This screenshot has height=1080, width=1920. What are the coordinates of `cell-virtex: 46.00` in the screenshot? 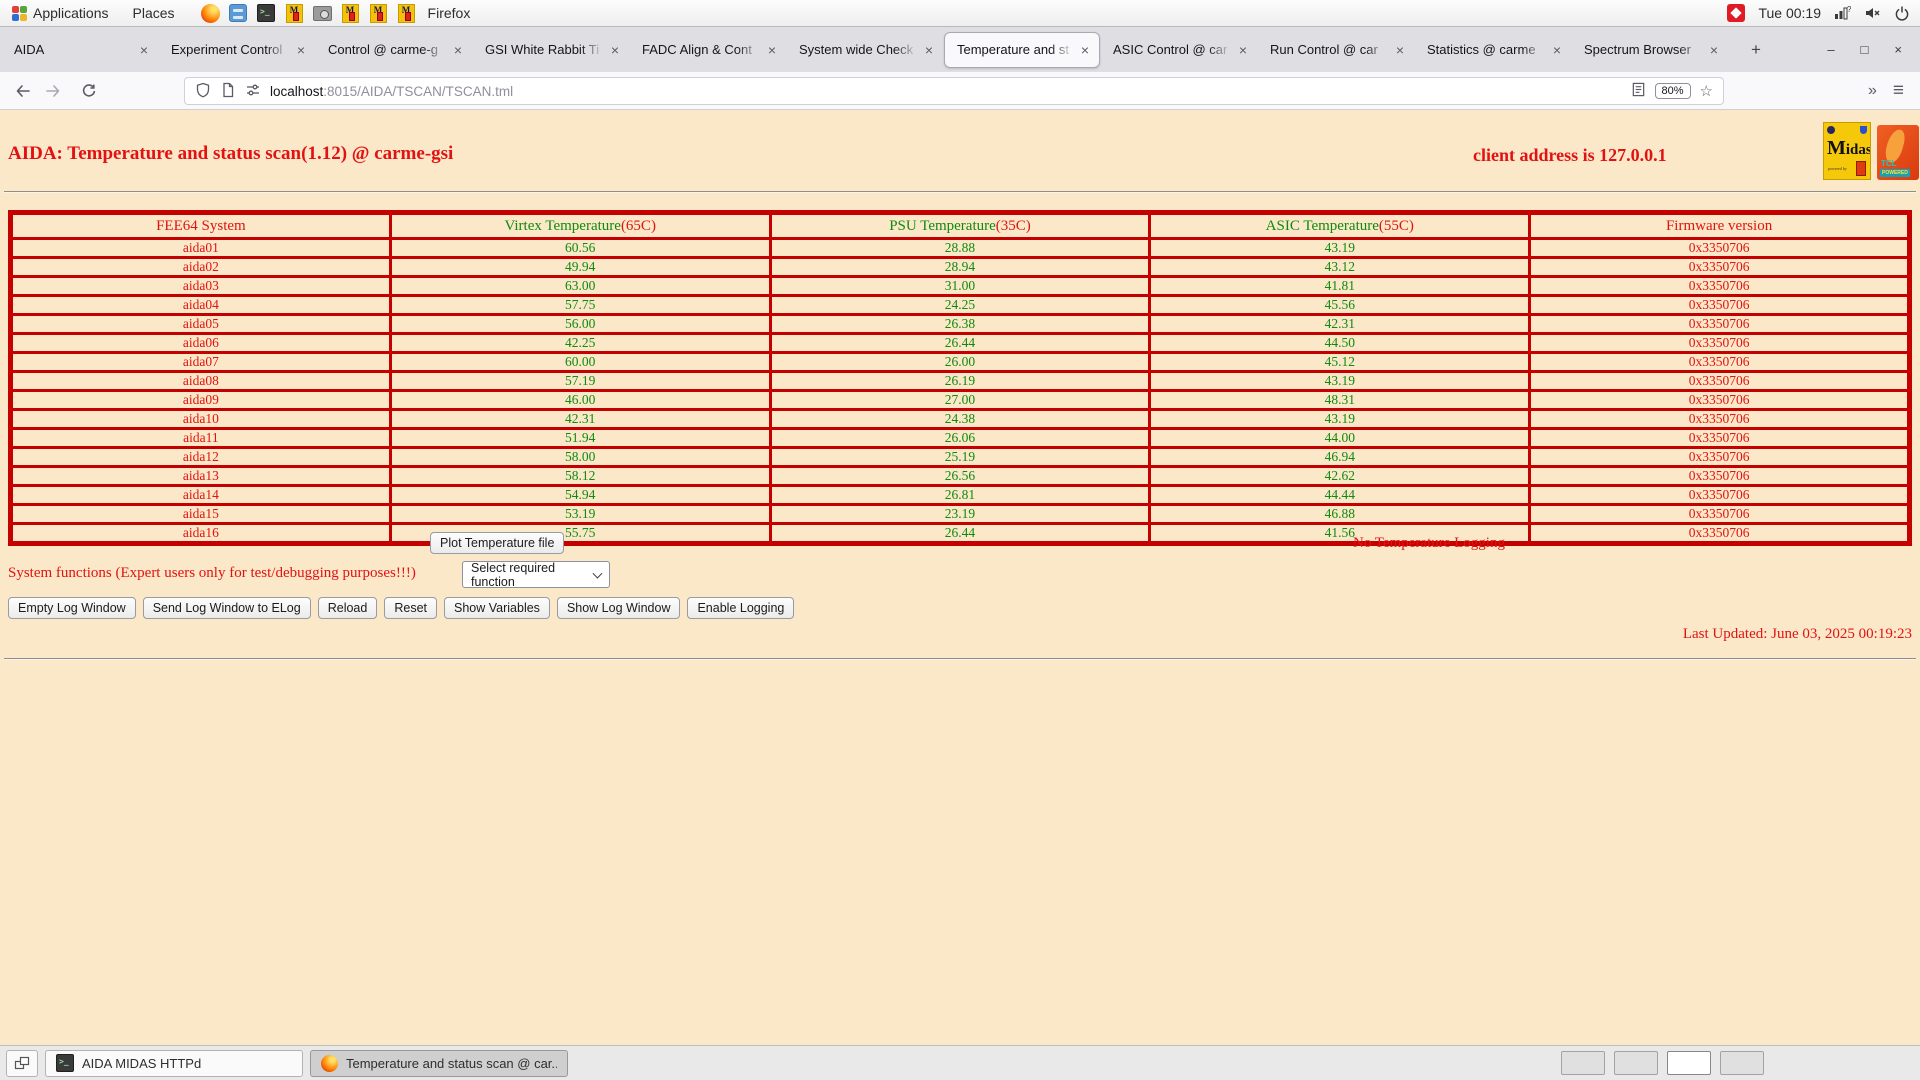 It's located at (580, 400).